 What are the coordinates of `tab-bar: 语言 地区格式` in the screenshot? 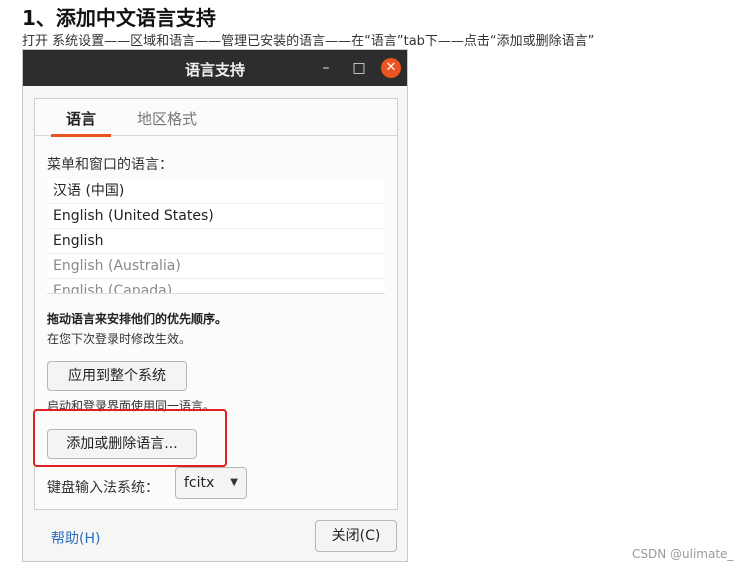 It's located at (216, 118).